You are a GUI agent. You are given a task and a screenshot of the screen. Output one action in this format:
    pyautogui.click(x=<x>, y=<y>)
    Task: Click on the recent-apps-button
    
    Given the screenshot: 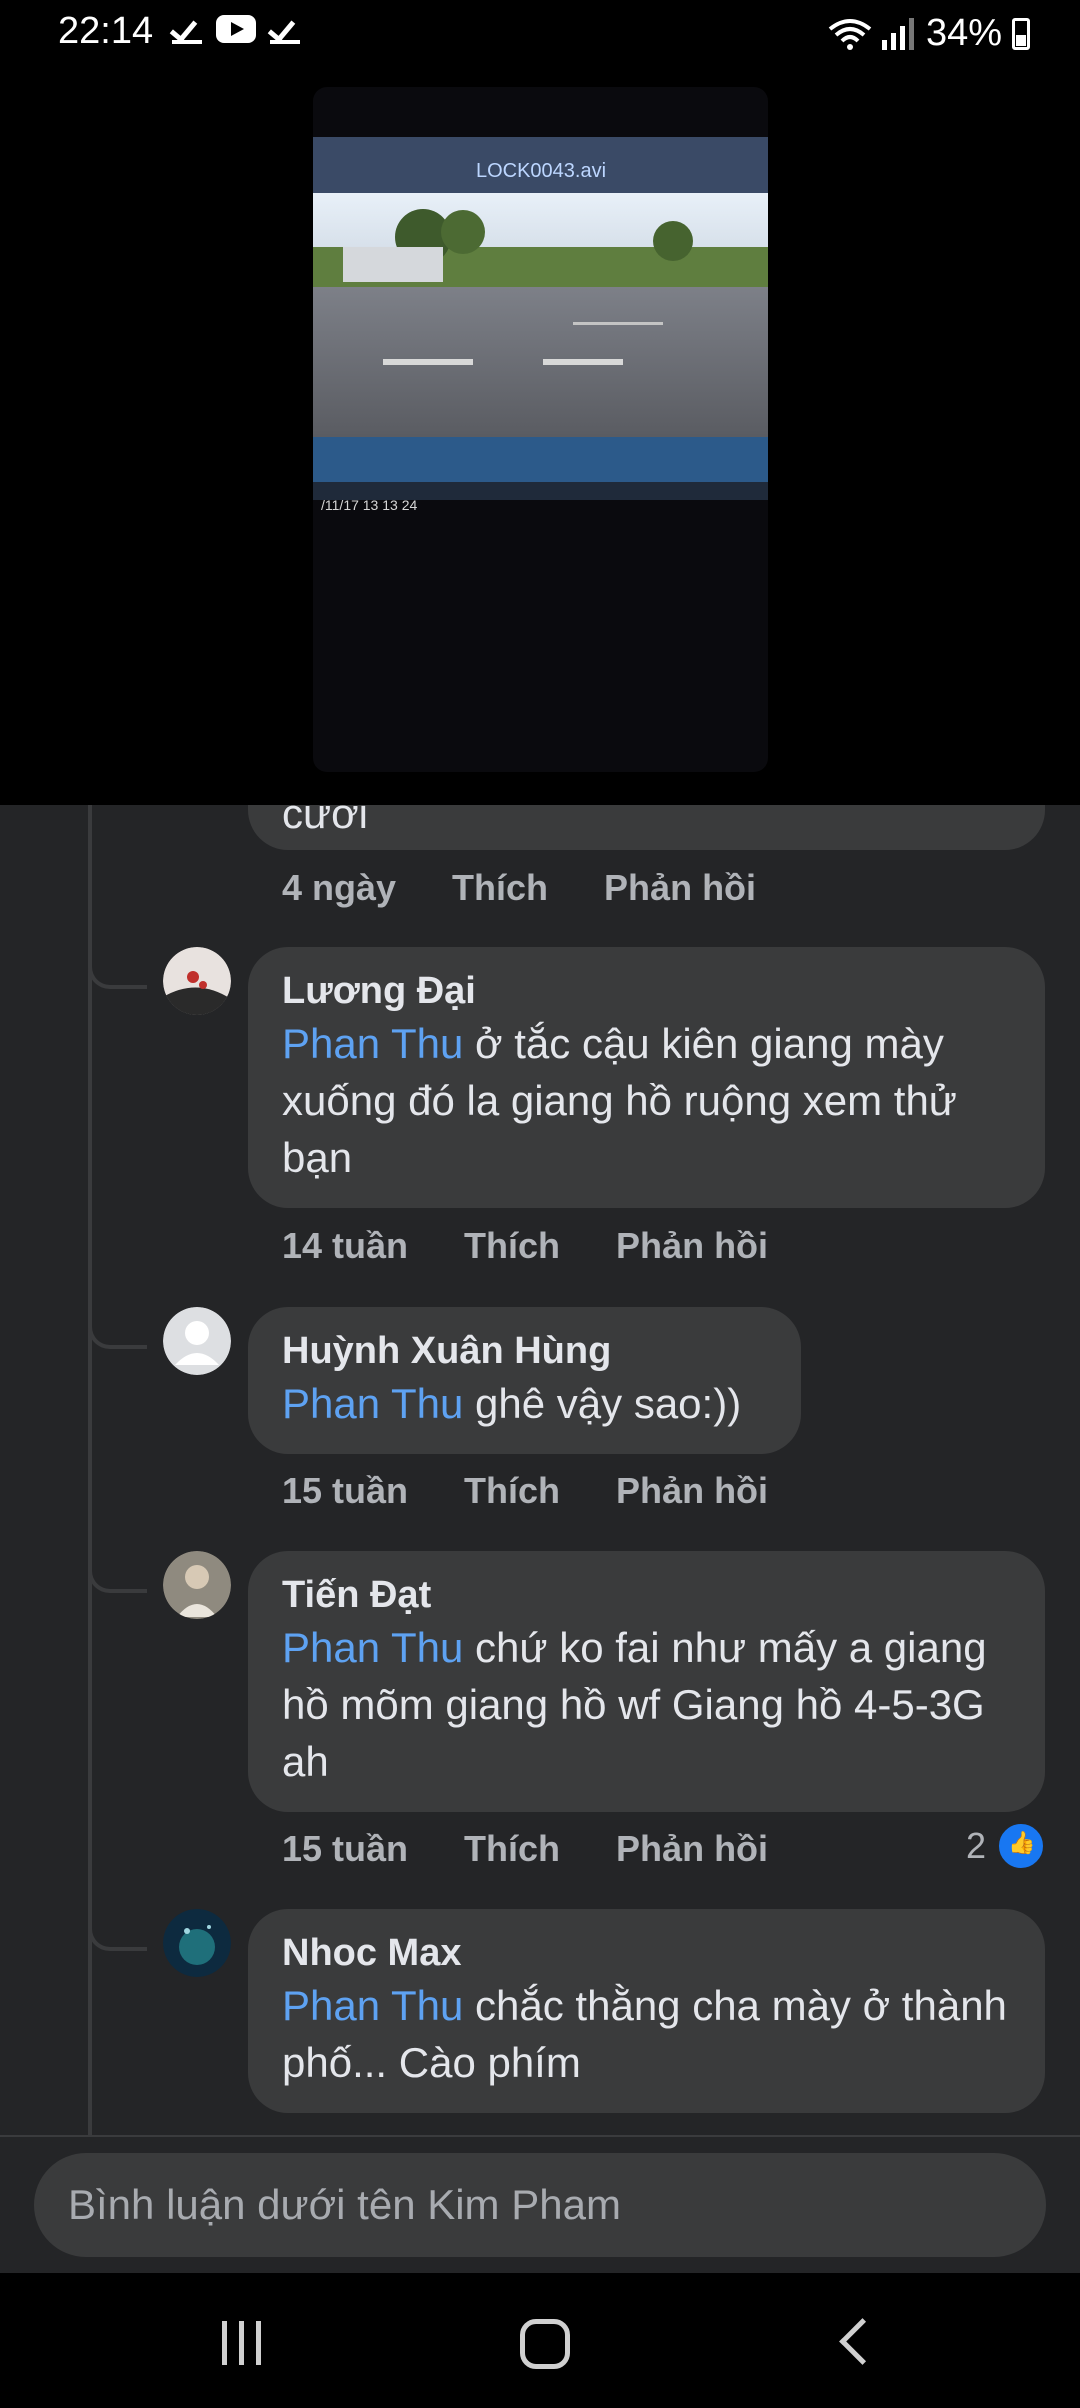 What is the action you would take?
    pyautogui.click(x=242, y=2343)
    